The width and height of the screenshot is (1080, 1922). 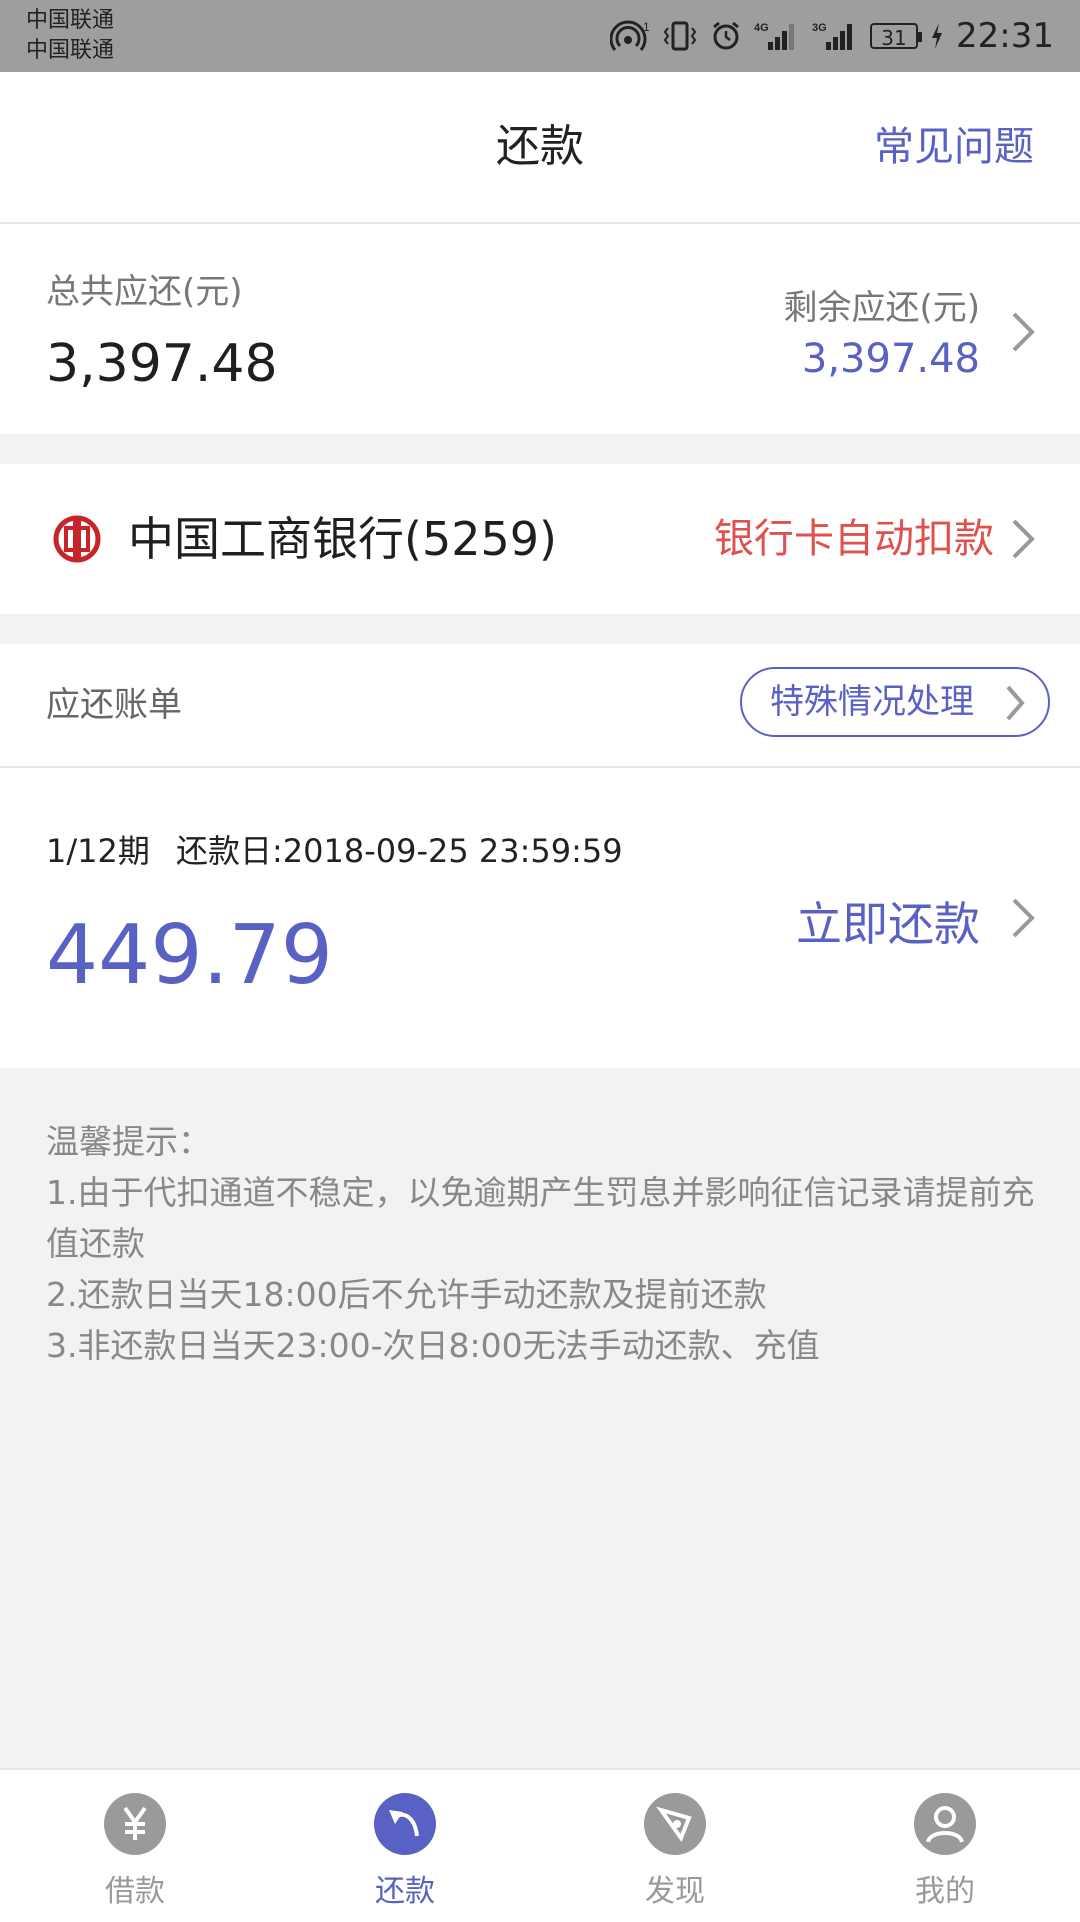 I want to click on repayment-summary: 总共应还(元) 3,397.48 剩余应还(元) 3,397.48, so click(x=540, y=329).